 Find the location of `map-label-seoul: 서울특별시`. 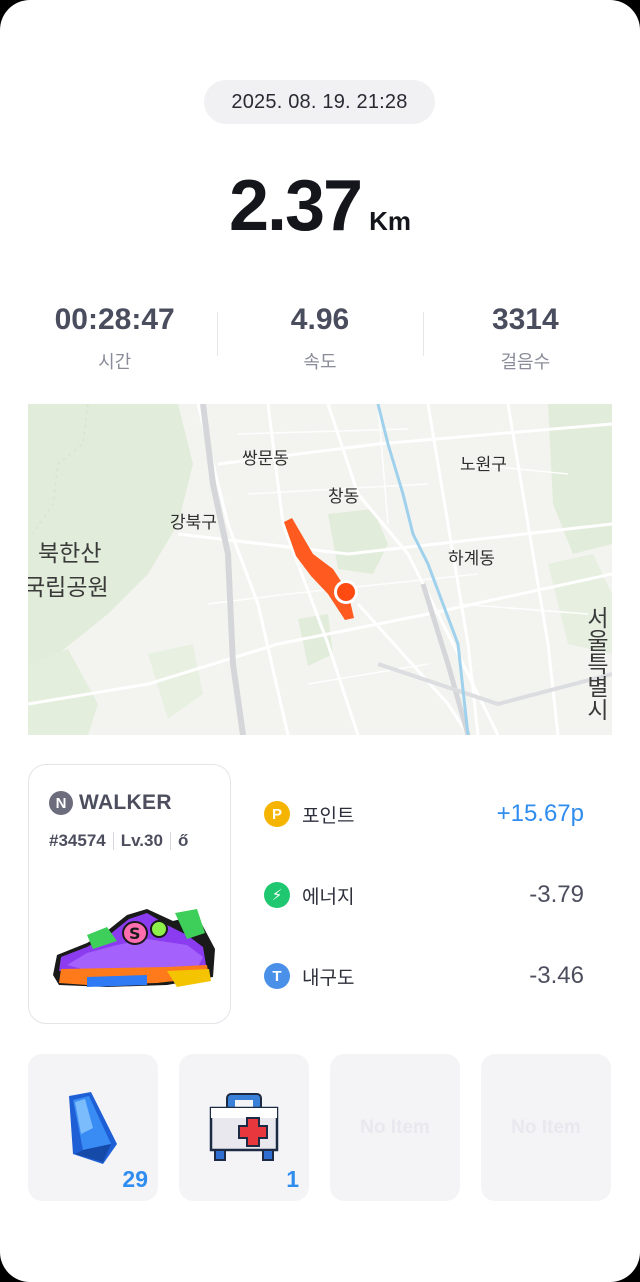

map-label-seoul: 서울특별시 is located at coordinates (595, 663).